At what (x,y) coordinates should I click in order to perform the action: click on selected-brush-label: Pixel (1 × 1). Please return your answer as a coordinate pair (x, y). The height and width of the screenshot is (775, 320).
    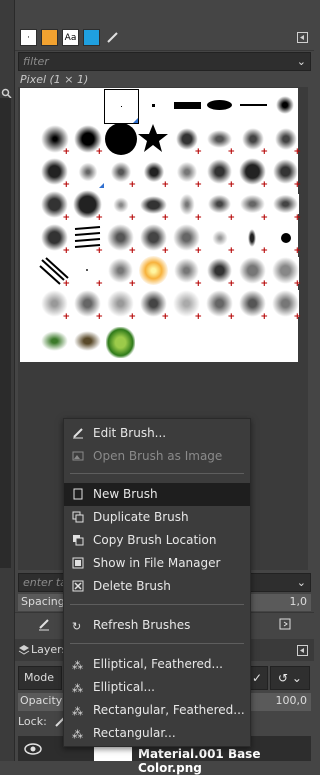
    Looking at the image, I should click on (54, 79).